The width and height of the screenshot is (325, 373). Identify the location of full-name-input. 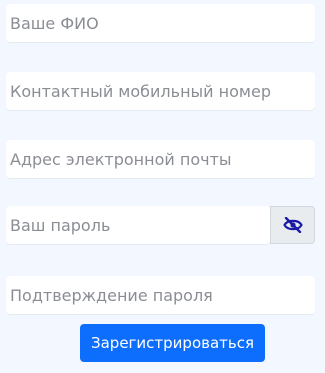
(160, 23).